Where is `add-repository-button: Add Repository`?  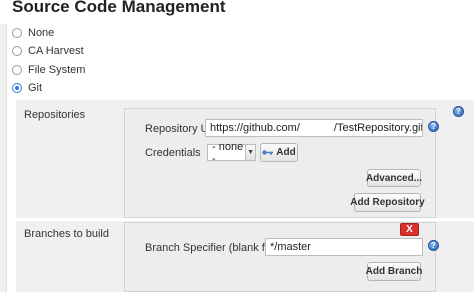 add-repository-button: Add Repository is located at coordinates (387, 202).